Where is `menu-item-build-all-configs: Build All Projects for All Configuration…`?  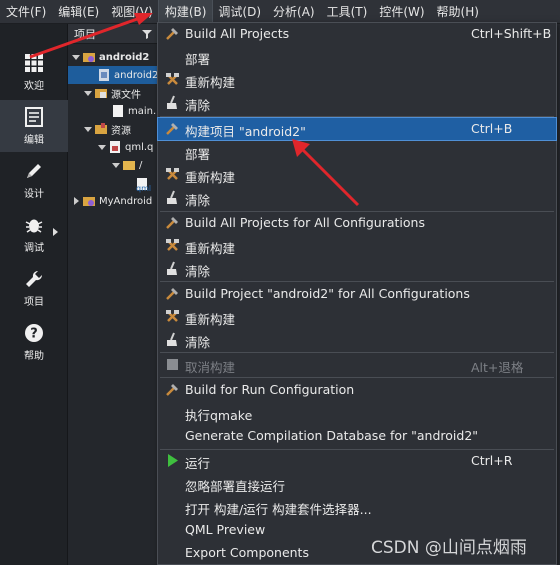
menu-item-build-all-configs: Build All Projects for All Configuration… is located at coordinates (357, 223).